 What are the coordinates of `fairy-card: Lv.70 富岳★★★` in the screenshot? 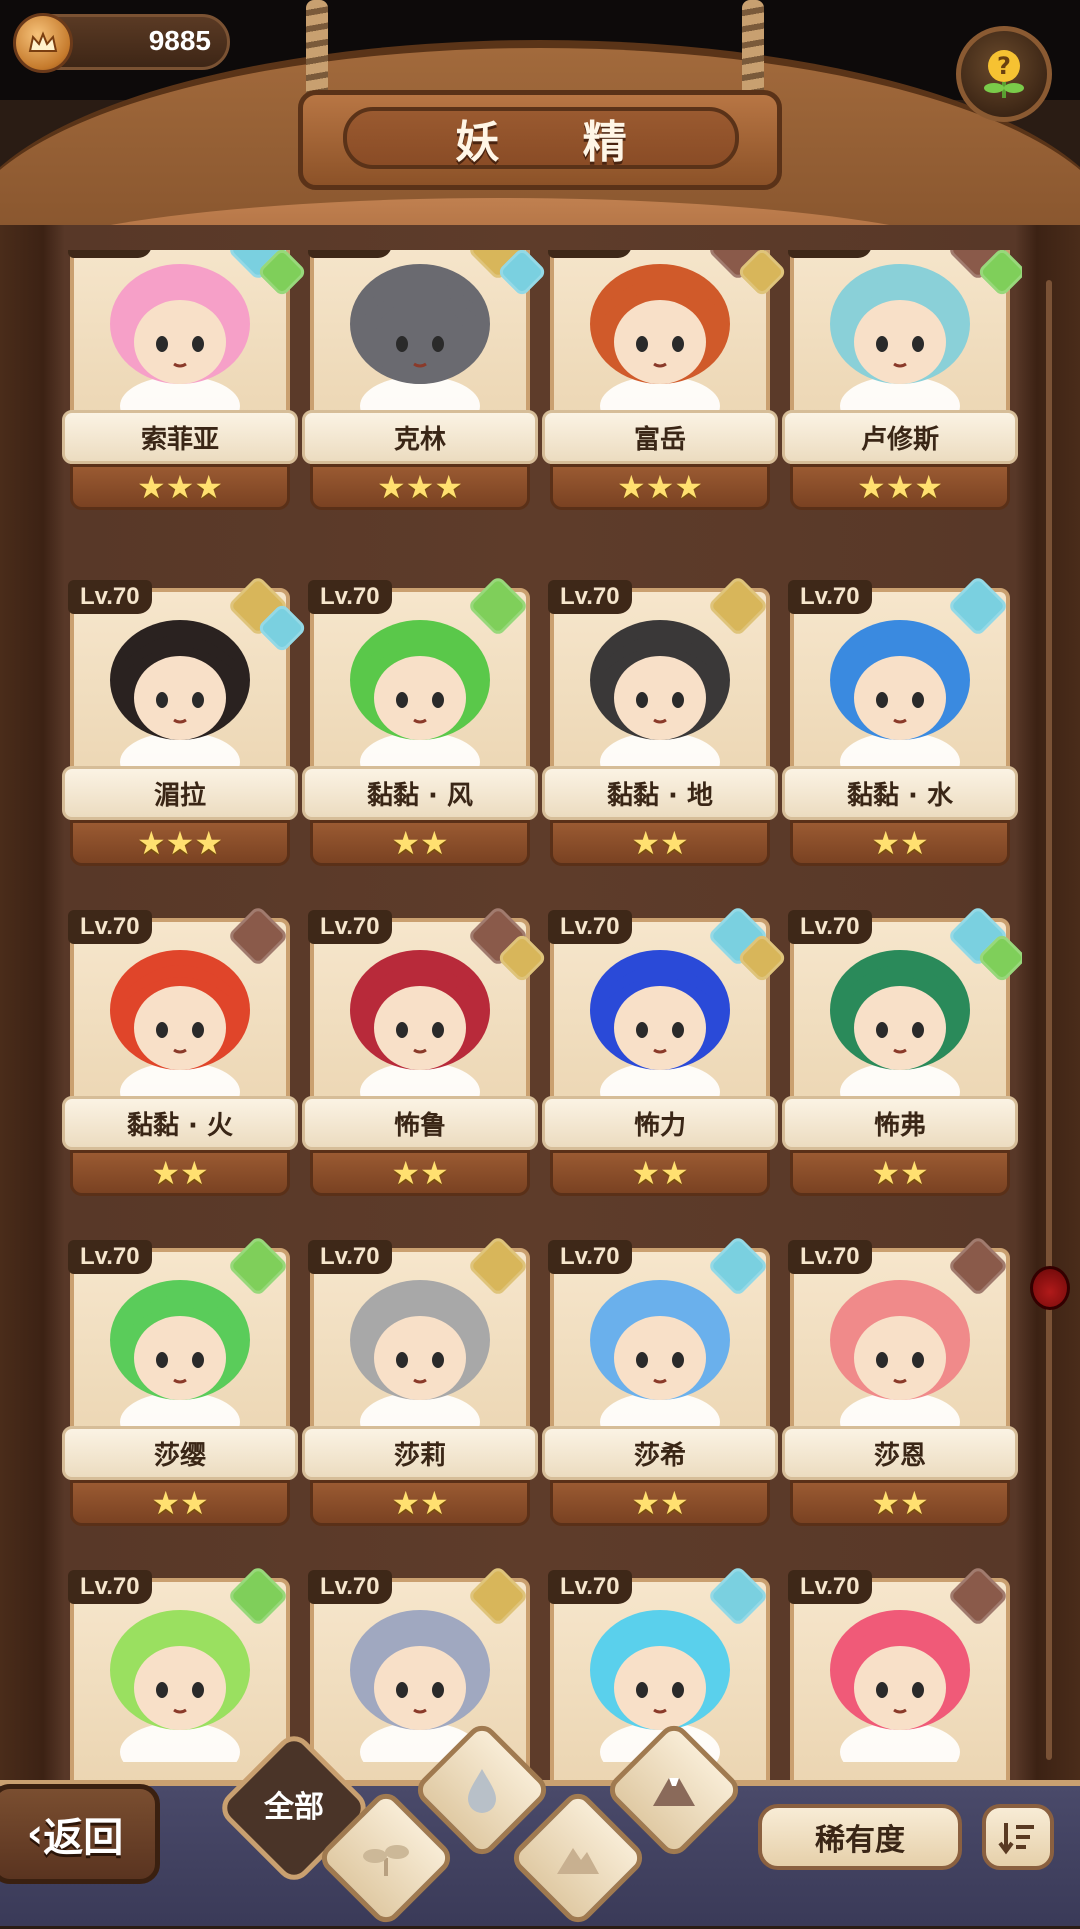 It's located at (665, 382).